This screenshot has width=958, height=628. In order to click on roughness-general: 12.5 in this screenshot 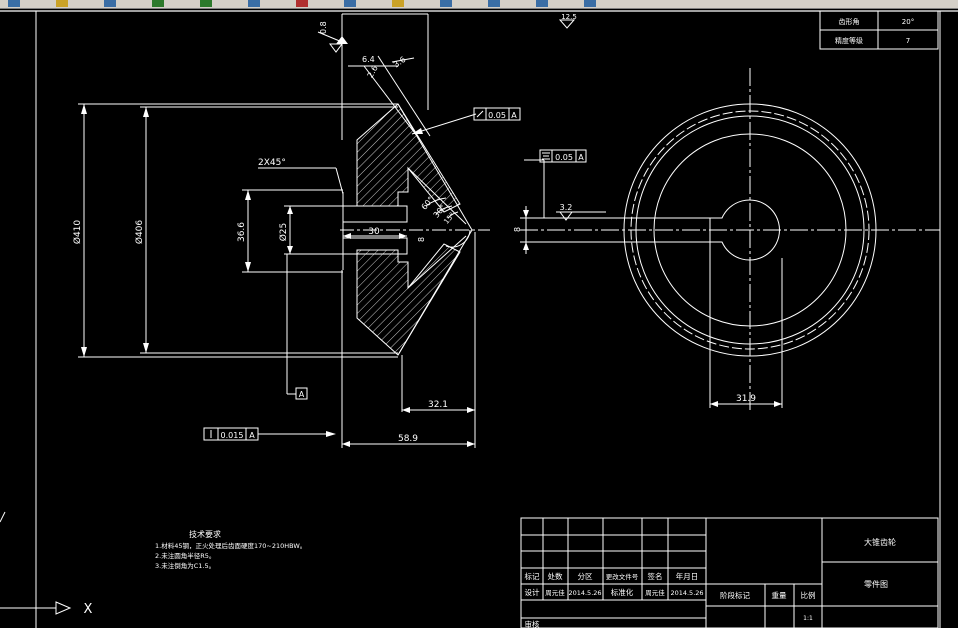, I will do `click(567, 21)`.